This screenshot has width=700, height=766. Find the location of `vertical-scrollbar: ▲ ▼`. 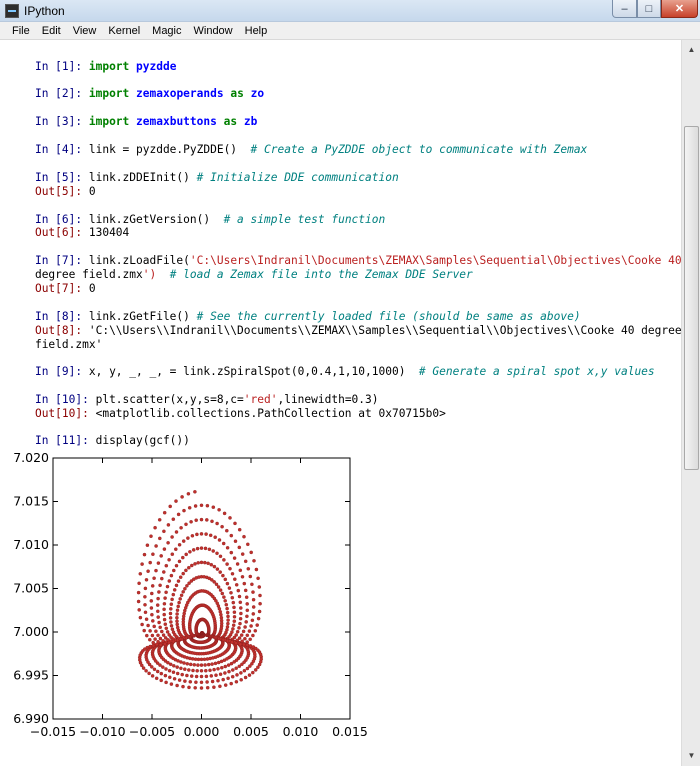

vertical-scrollbar: ▲ ▼ is located at coordinates (690, 403).